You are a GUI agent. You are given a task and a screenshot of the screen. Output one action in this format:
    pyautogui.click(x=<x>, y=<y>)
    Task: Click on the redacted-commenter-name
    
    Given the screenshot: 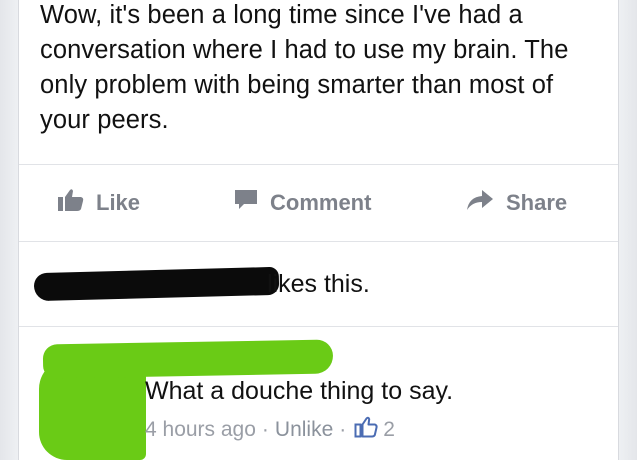 What is the action you would take?
    pyautogui.click(x=188, y=359)
    